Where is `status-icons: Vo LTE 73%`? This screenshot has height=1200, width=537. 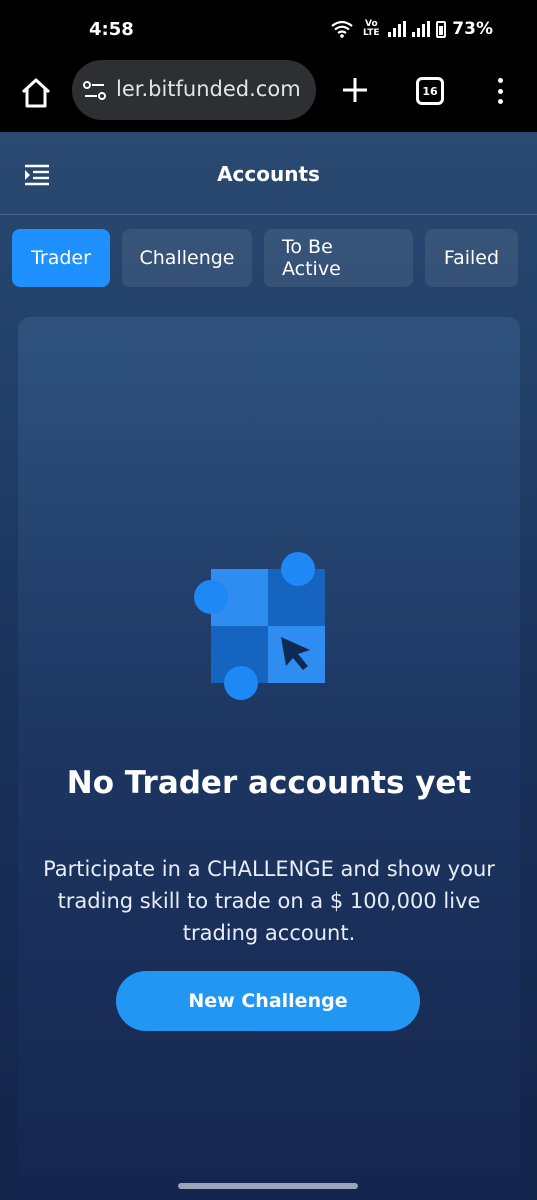
status-icons: Vo LTE 73% is located at coordinates (411, 29).